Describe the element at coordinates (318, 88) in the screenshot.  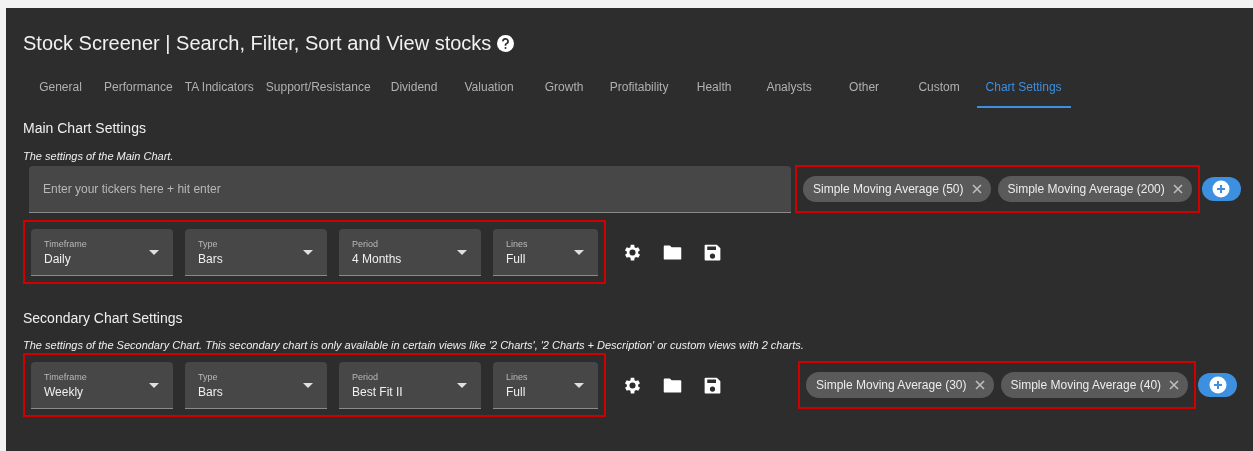
I see `tab: Support/Resistance` at that location.